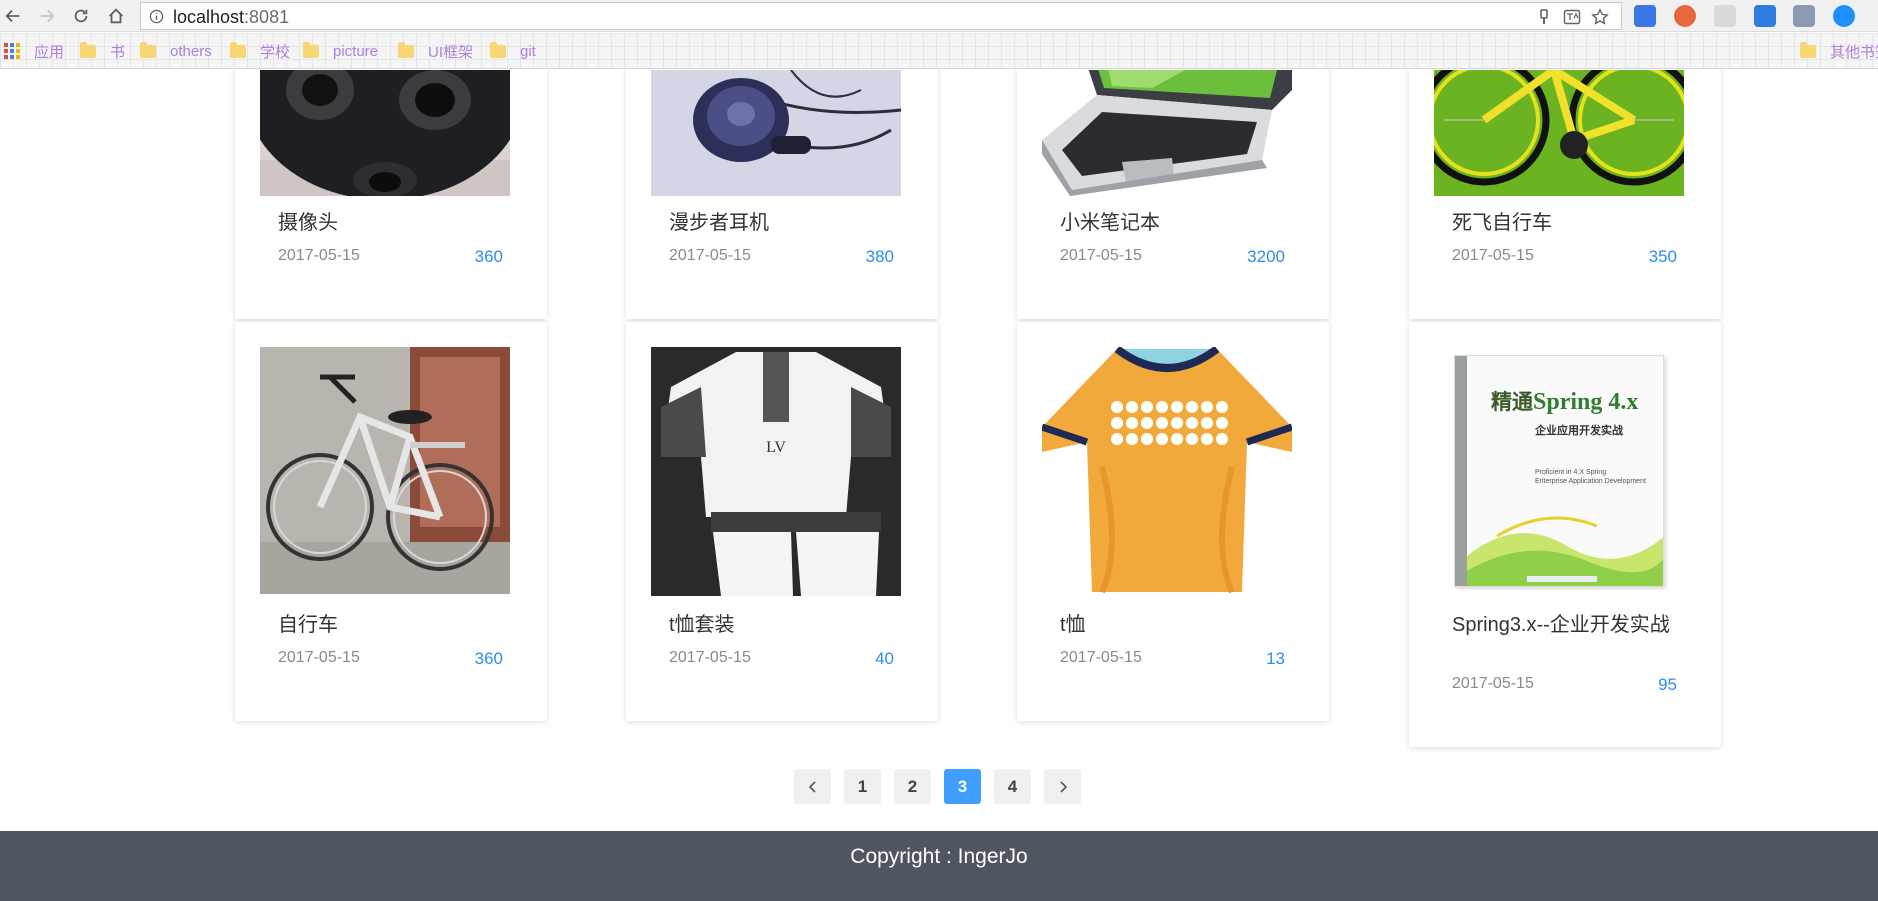 The height and width of the screenshot is (901, 1878). What do you see at coordinates (1725, 16) in the screenshot?
I see `extension-gray-icon` at bounding box center [1725, 16].